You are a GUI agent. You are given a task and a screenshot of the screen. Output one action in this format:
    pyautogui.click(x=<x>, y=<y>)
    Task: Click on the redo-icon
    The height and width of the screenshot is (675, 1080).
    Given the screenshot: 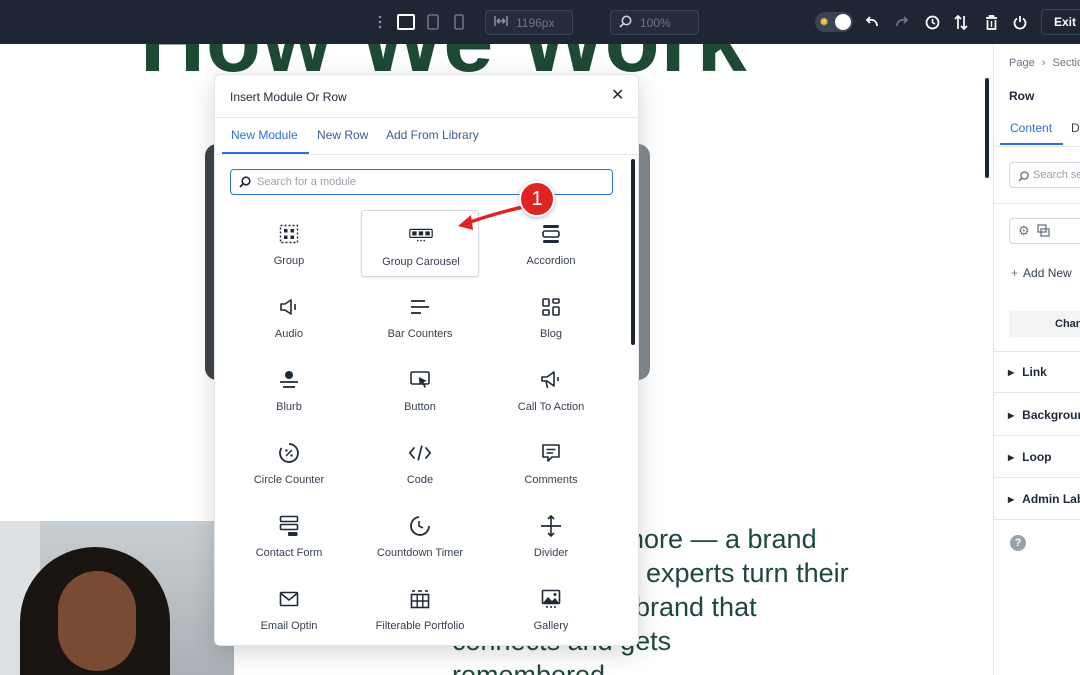 What is the action you would take?
    pyautogui.click(x=902, y=22)
    